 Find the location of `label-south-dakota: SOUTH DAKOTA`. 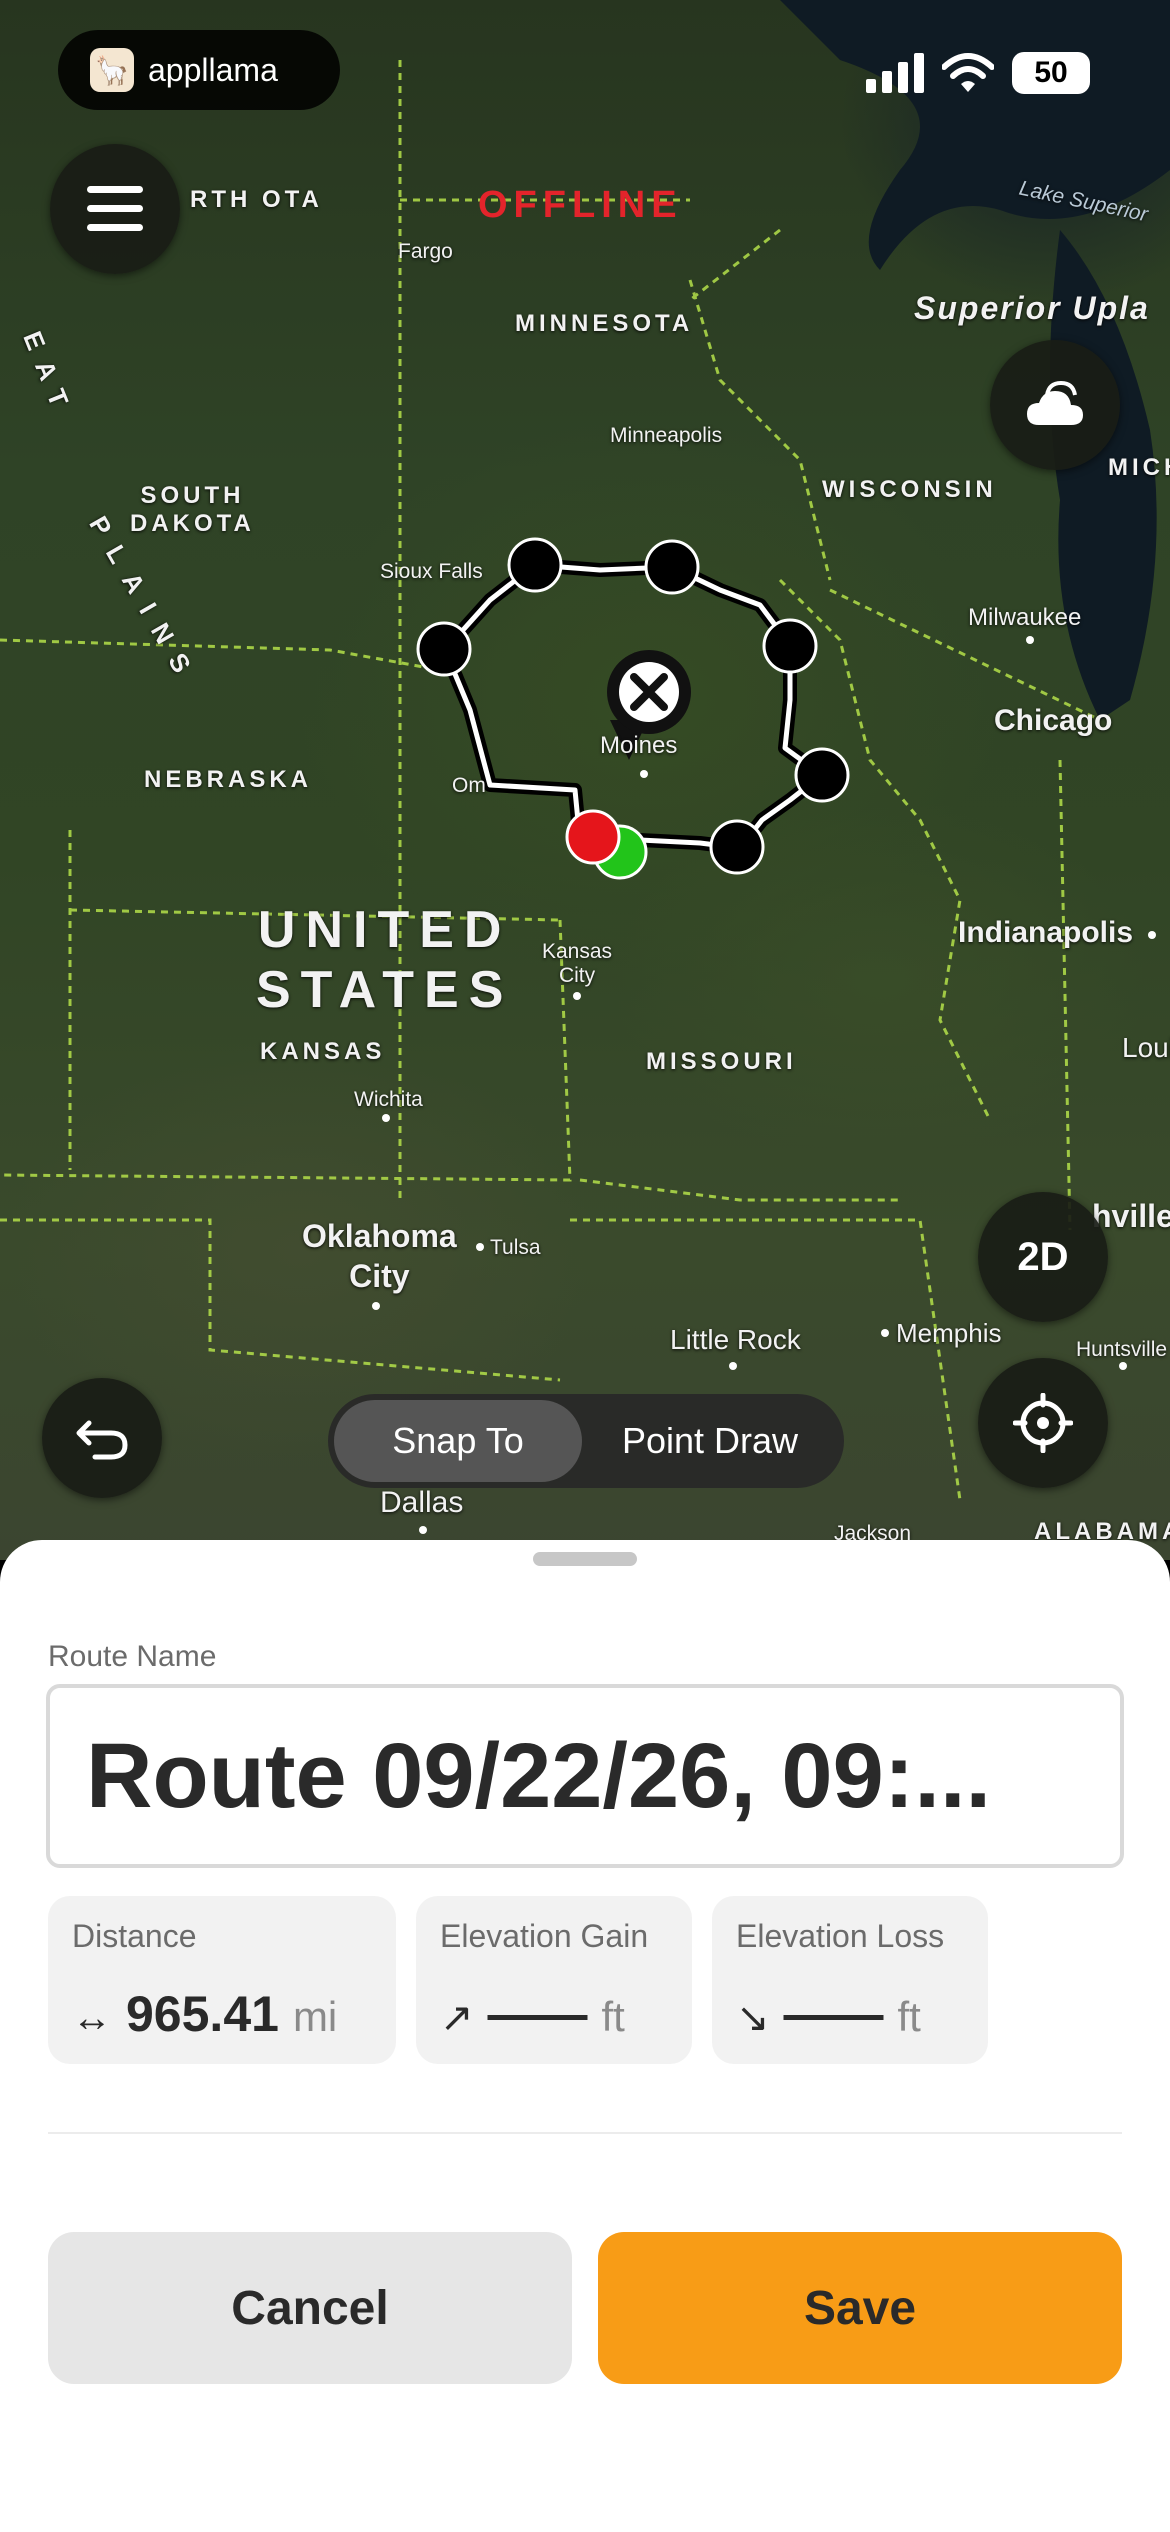

label-south-dakota: SOUTH DAKOTA is located at coordinates (192, 509).